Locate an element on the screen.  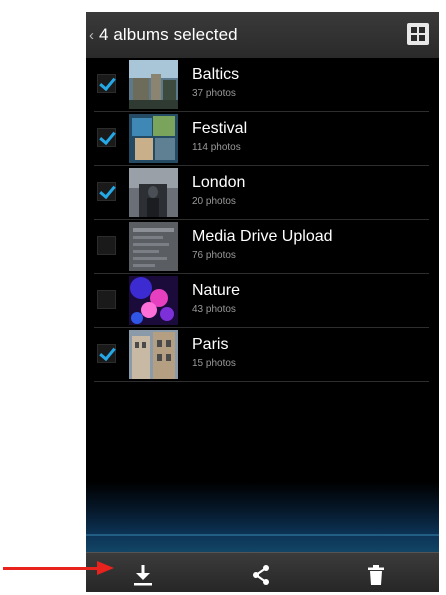
glow-line is located at coordinates (262, 535).